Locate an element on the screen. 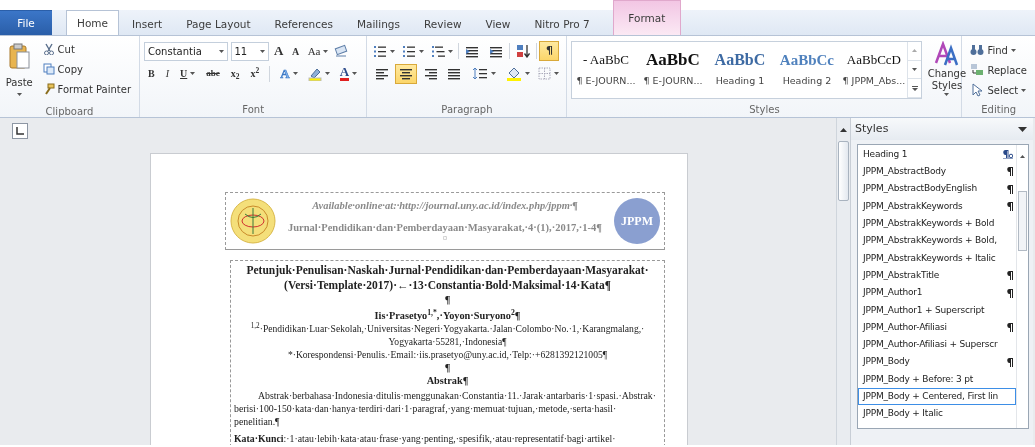 This screenshot has height=447, width=1035. format-button: x$^{2}$ is located at coordinates (255, 73).